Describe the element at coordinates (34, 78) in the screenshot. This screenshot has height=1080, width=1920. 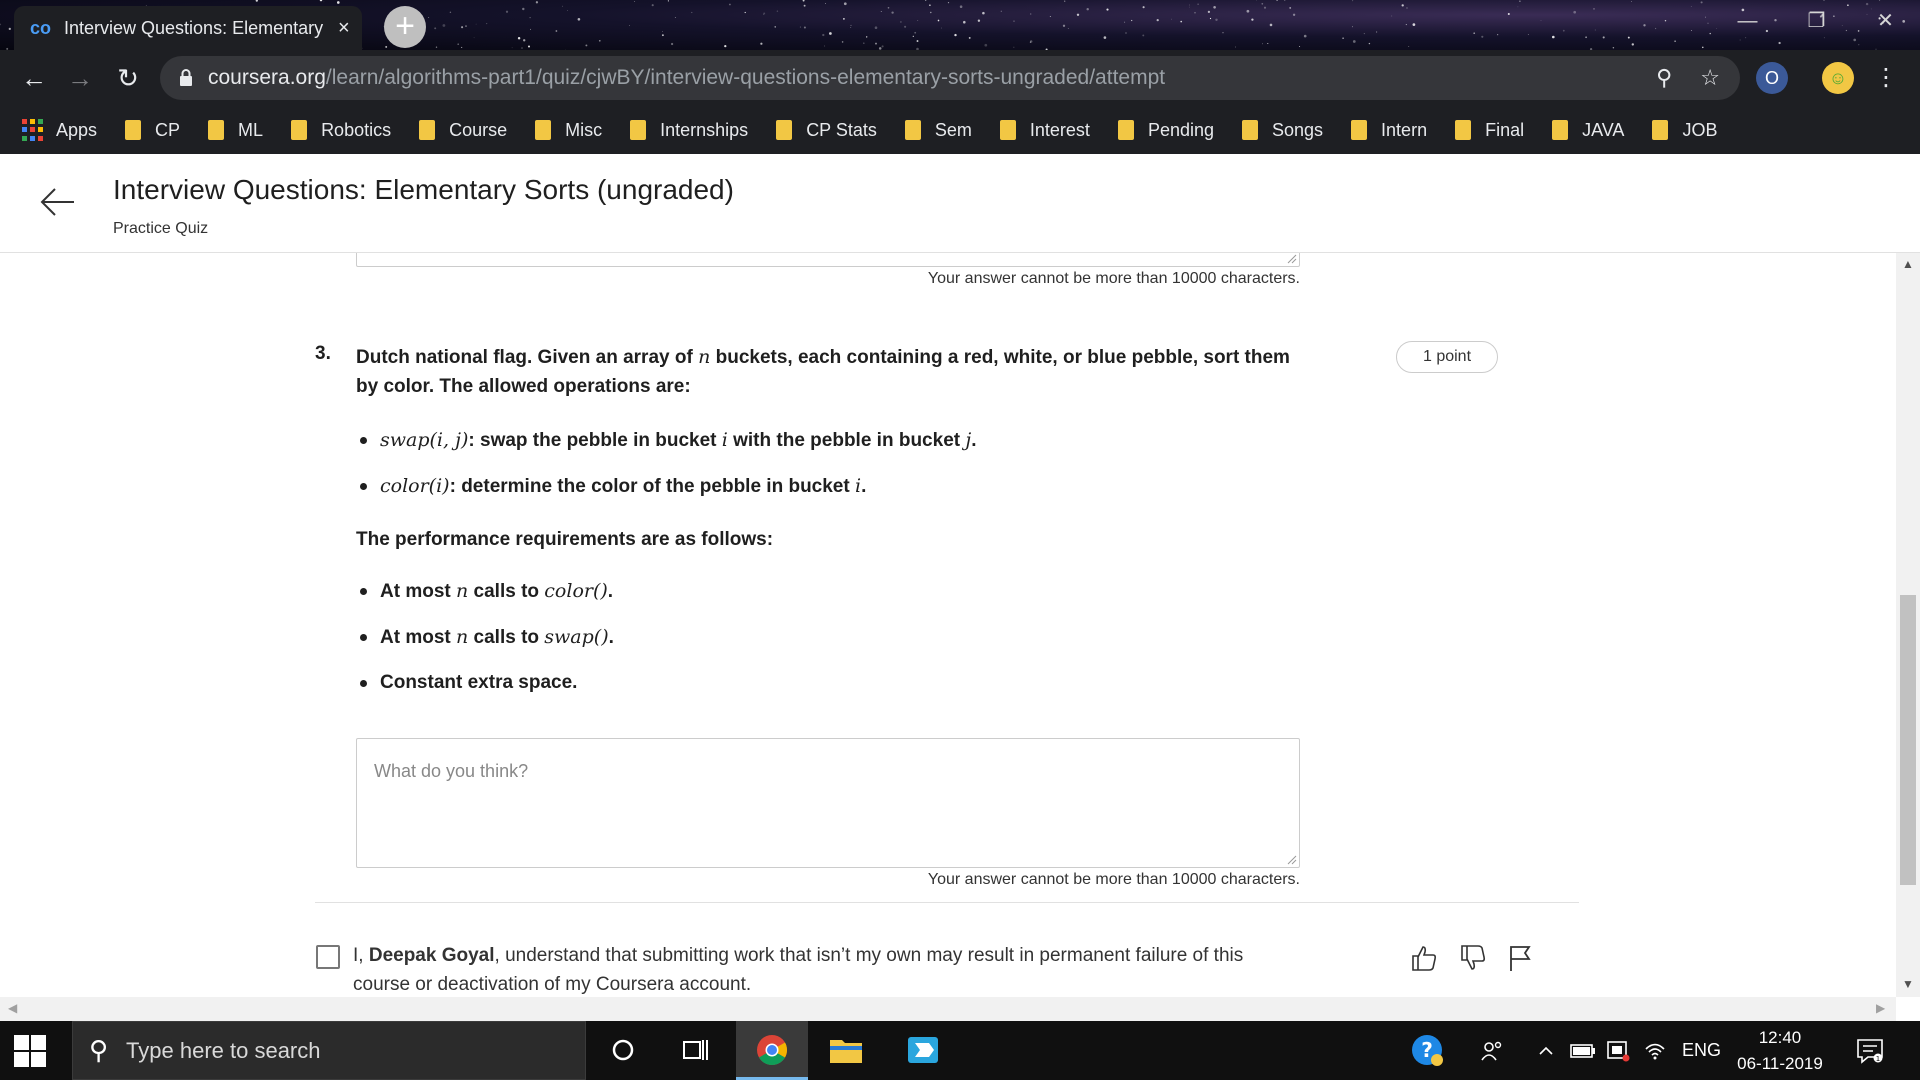
I see `back-icon: ←` at that location.